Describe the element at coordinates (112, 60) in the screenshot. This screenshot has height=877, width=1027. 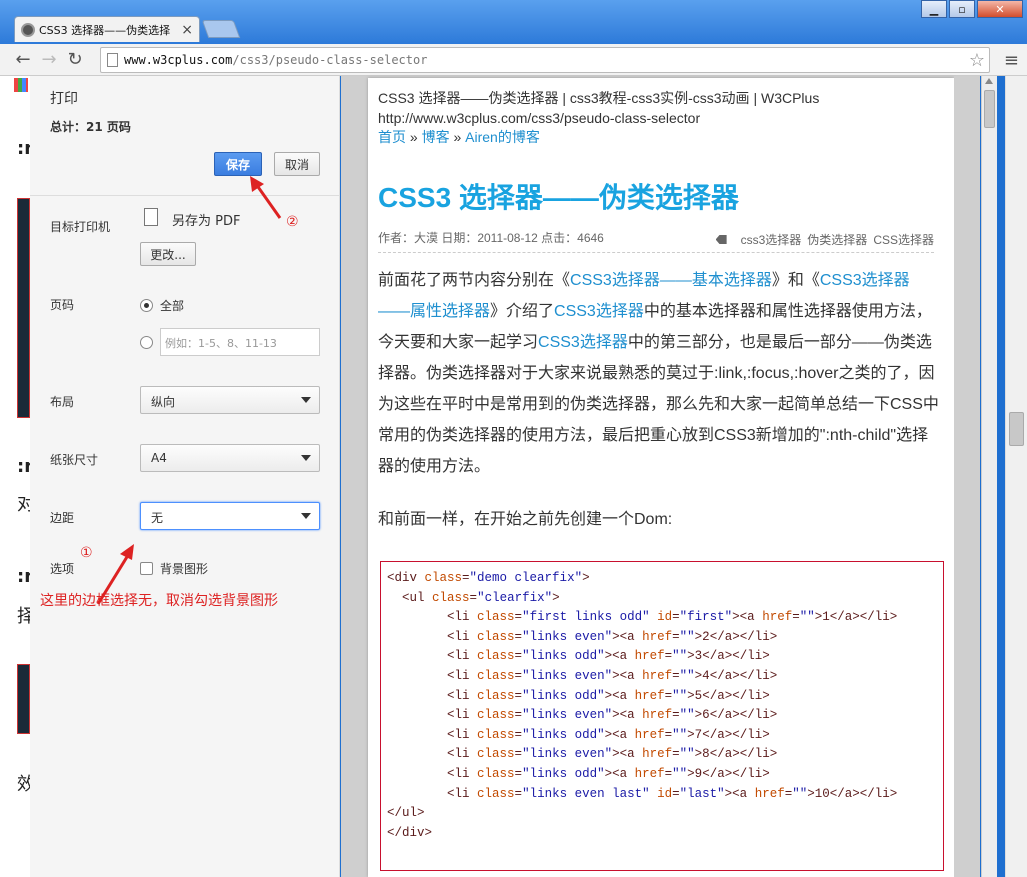
I see `page-icon` at that location.